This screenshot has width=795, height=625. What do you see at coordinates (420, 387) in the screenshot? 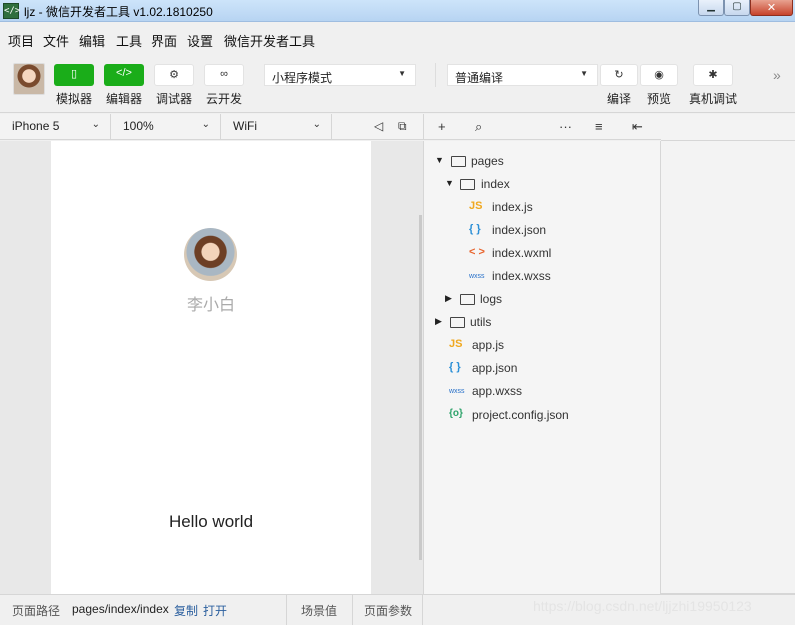
I see `simulator-scrollbar` at bounding box center [420, 387].